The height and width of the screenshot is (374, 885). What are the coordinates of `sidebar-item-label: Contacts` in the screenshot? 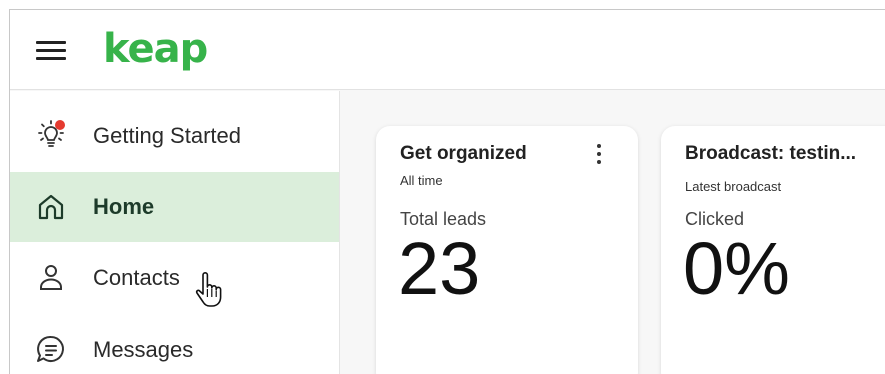 It's located at (136, 277).